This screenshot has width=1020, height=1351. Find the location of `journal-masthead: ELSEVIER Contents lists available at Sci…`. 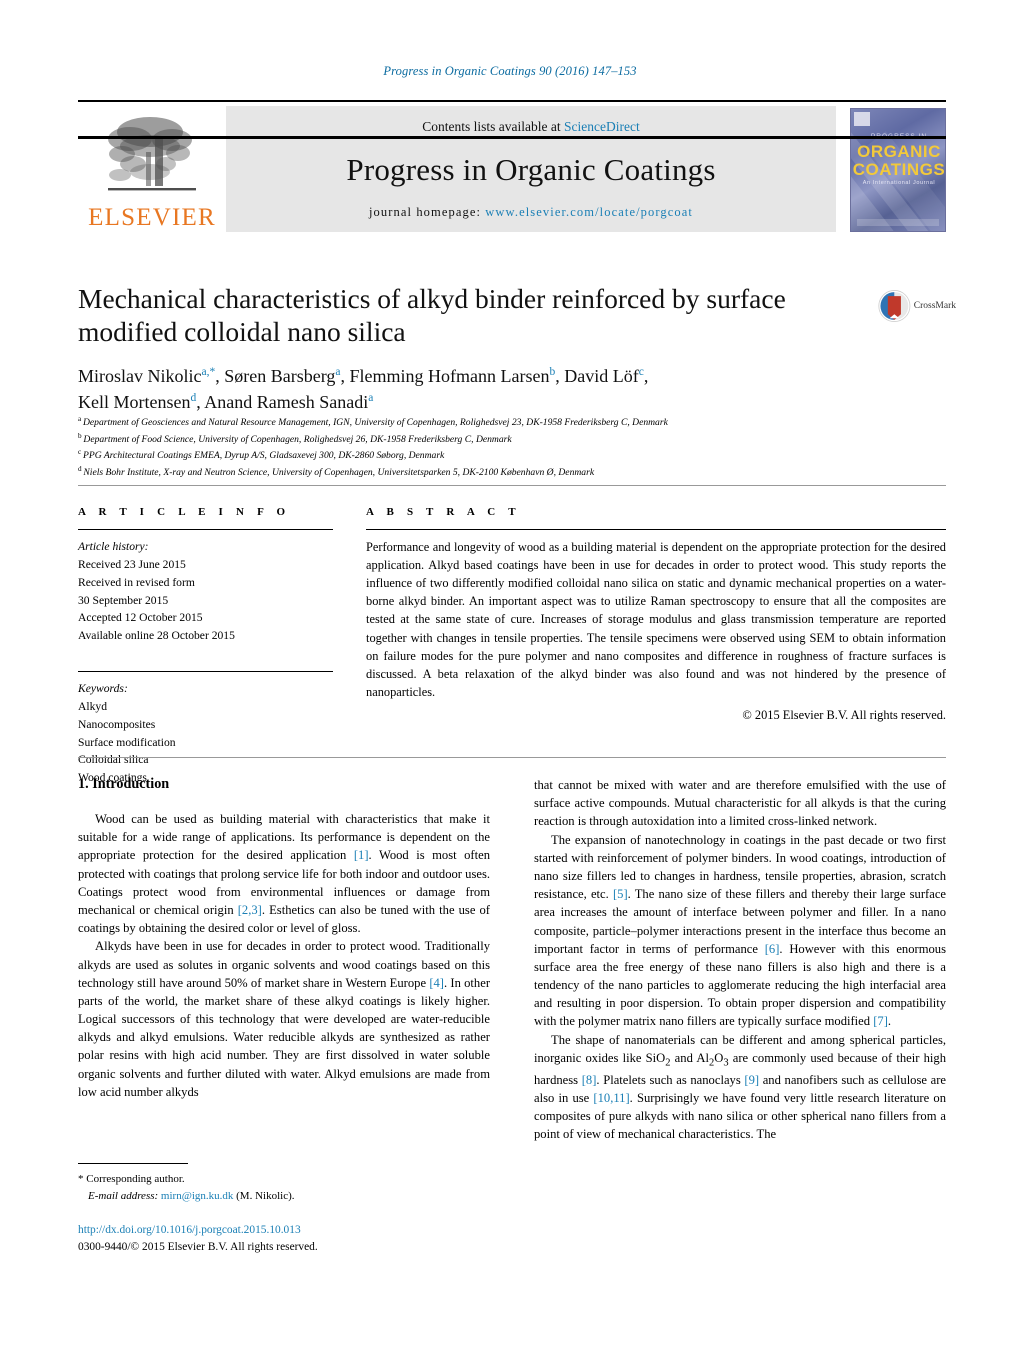

journal-masthead: ELSEVIER Contents lists available at Sci… is located at coordinates (512, 166).